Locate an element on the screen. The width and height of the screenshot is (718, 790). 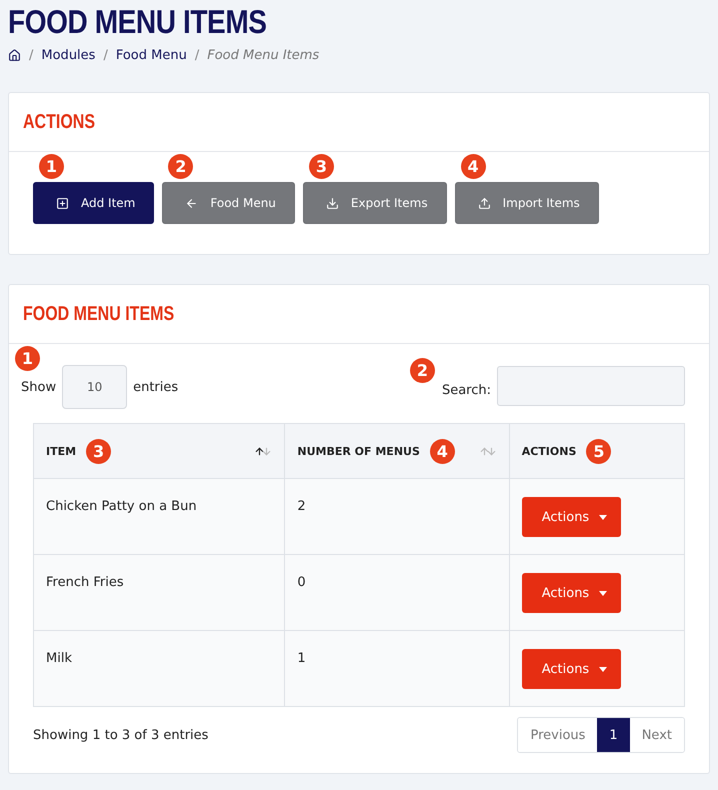
entries-select: 10 is located at coordinates (95, 387).